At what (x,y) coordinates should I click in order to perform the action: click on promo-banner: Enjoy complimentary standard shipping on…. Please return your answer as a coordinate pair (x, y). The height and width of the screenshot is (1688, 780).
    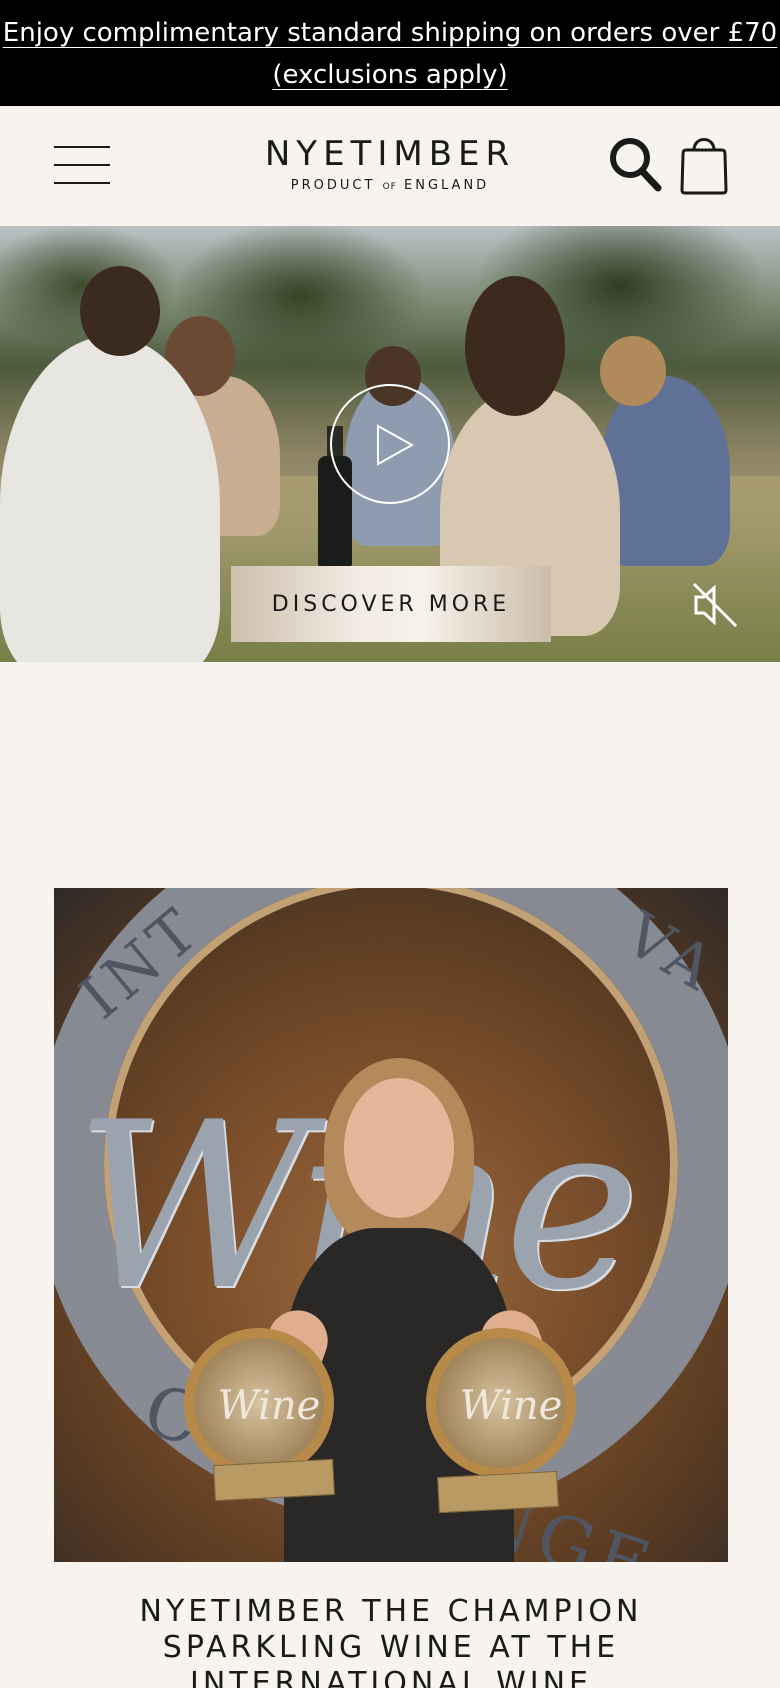
    Looking at the image, I should click on (390, 53).